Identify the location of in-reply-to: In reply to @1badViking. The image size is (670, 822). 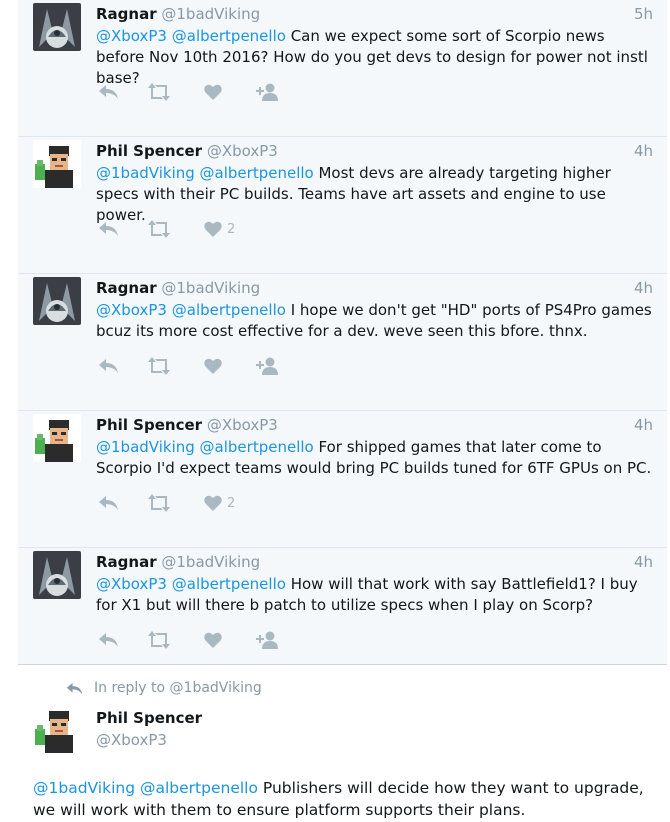
(164, 688).